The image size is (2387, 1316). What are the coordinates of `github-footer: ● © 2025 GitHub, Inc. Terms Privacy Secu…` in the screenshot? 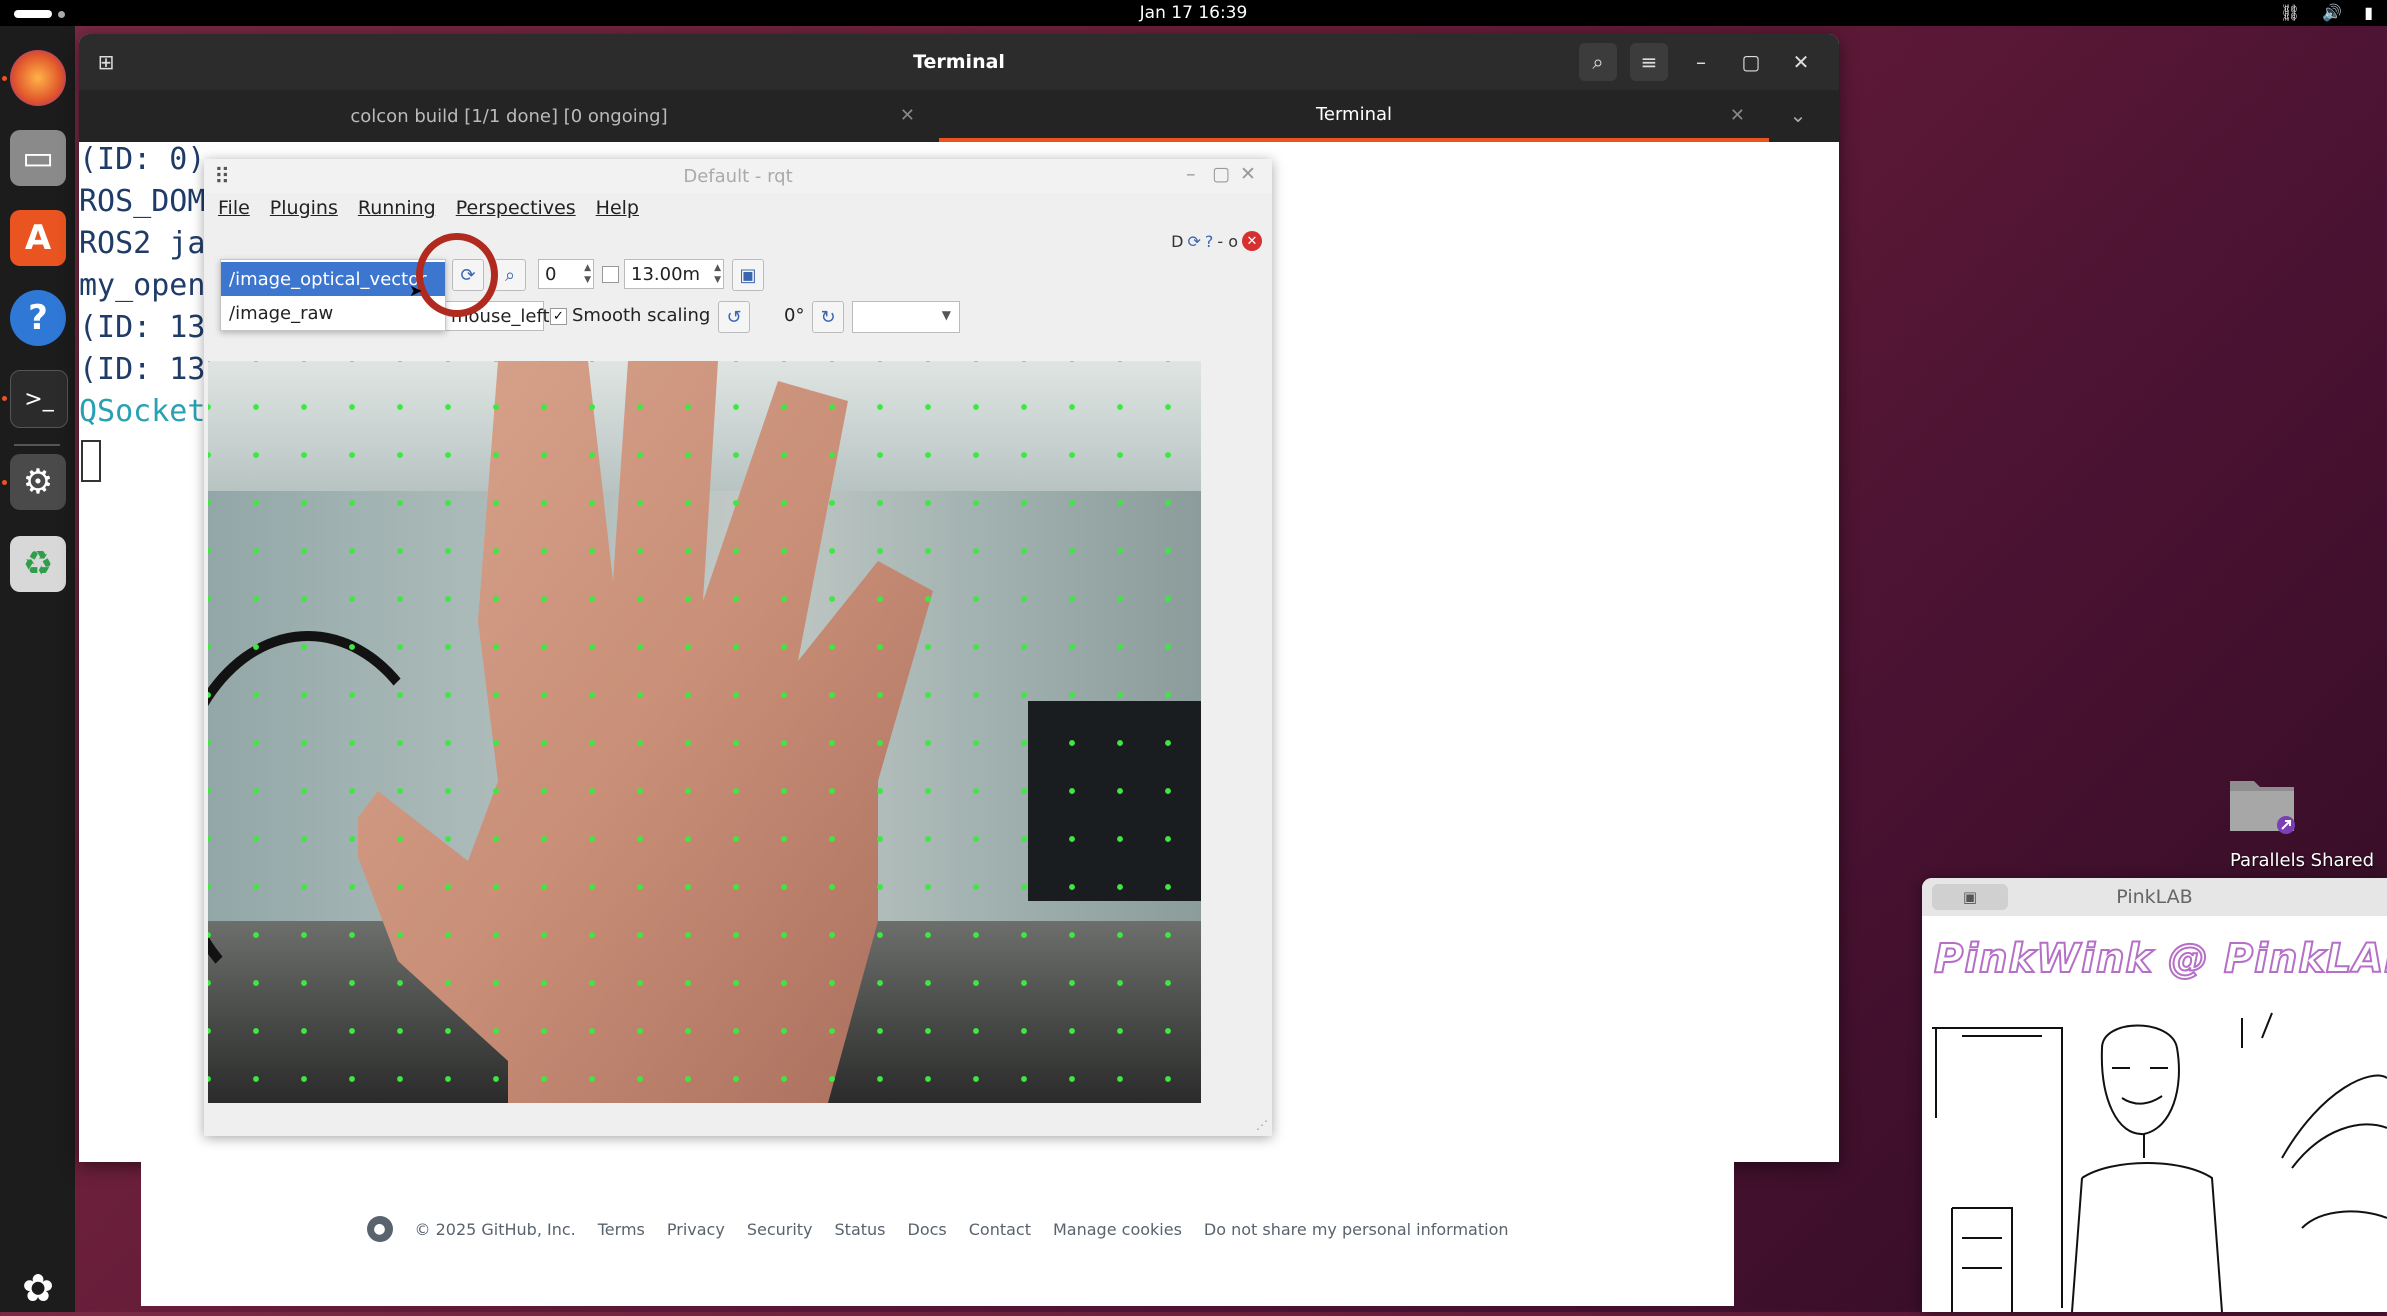 It's located at (937, 1229).